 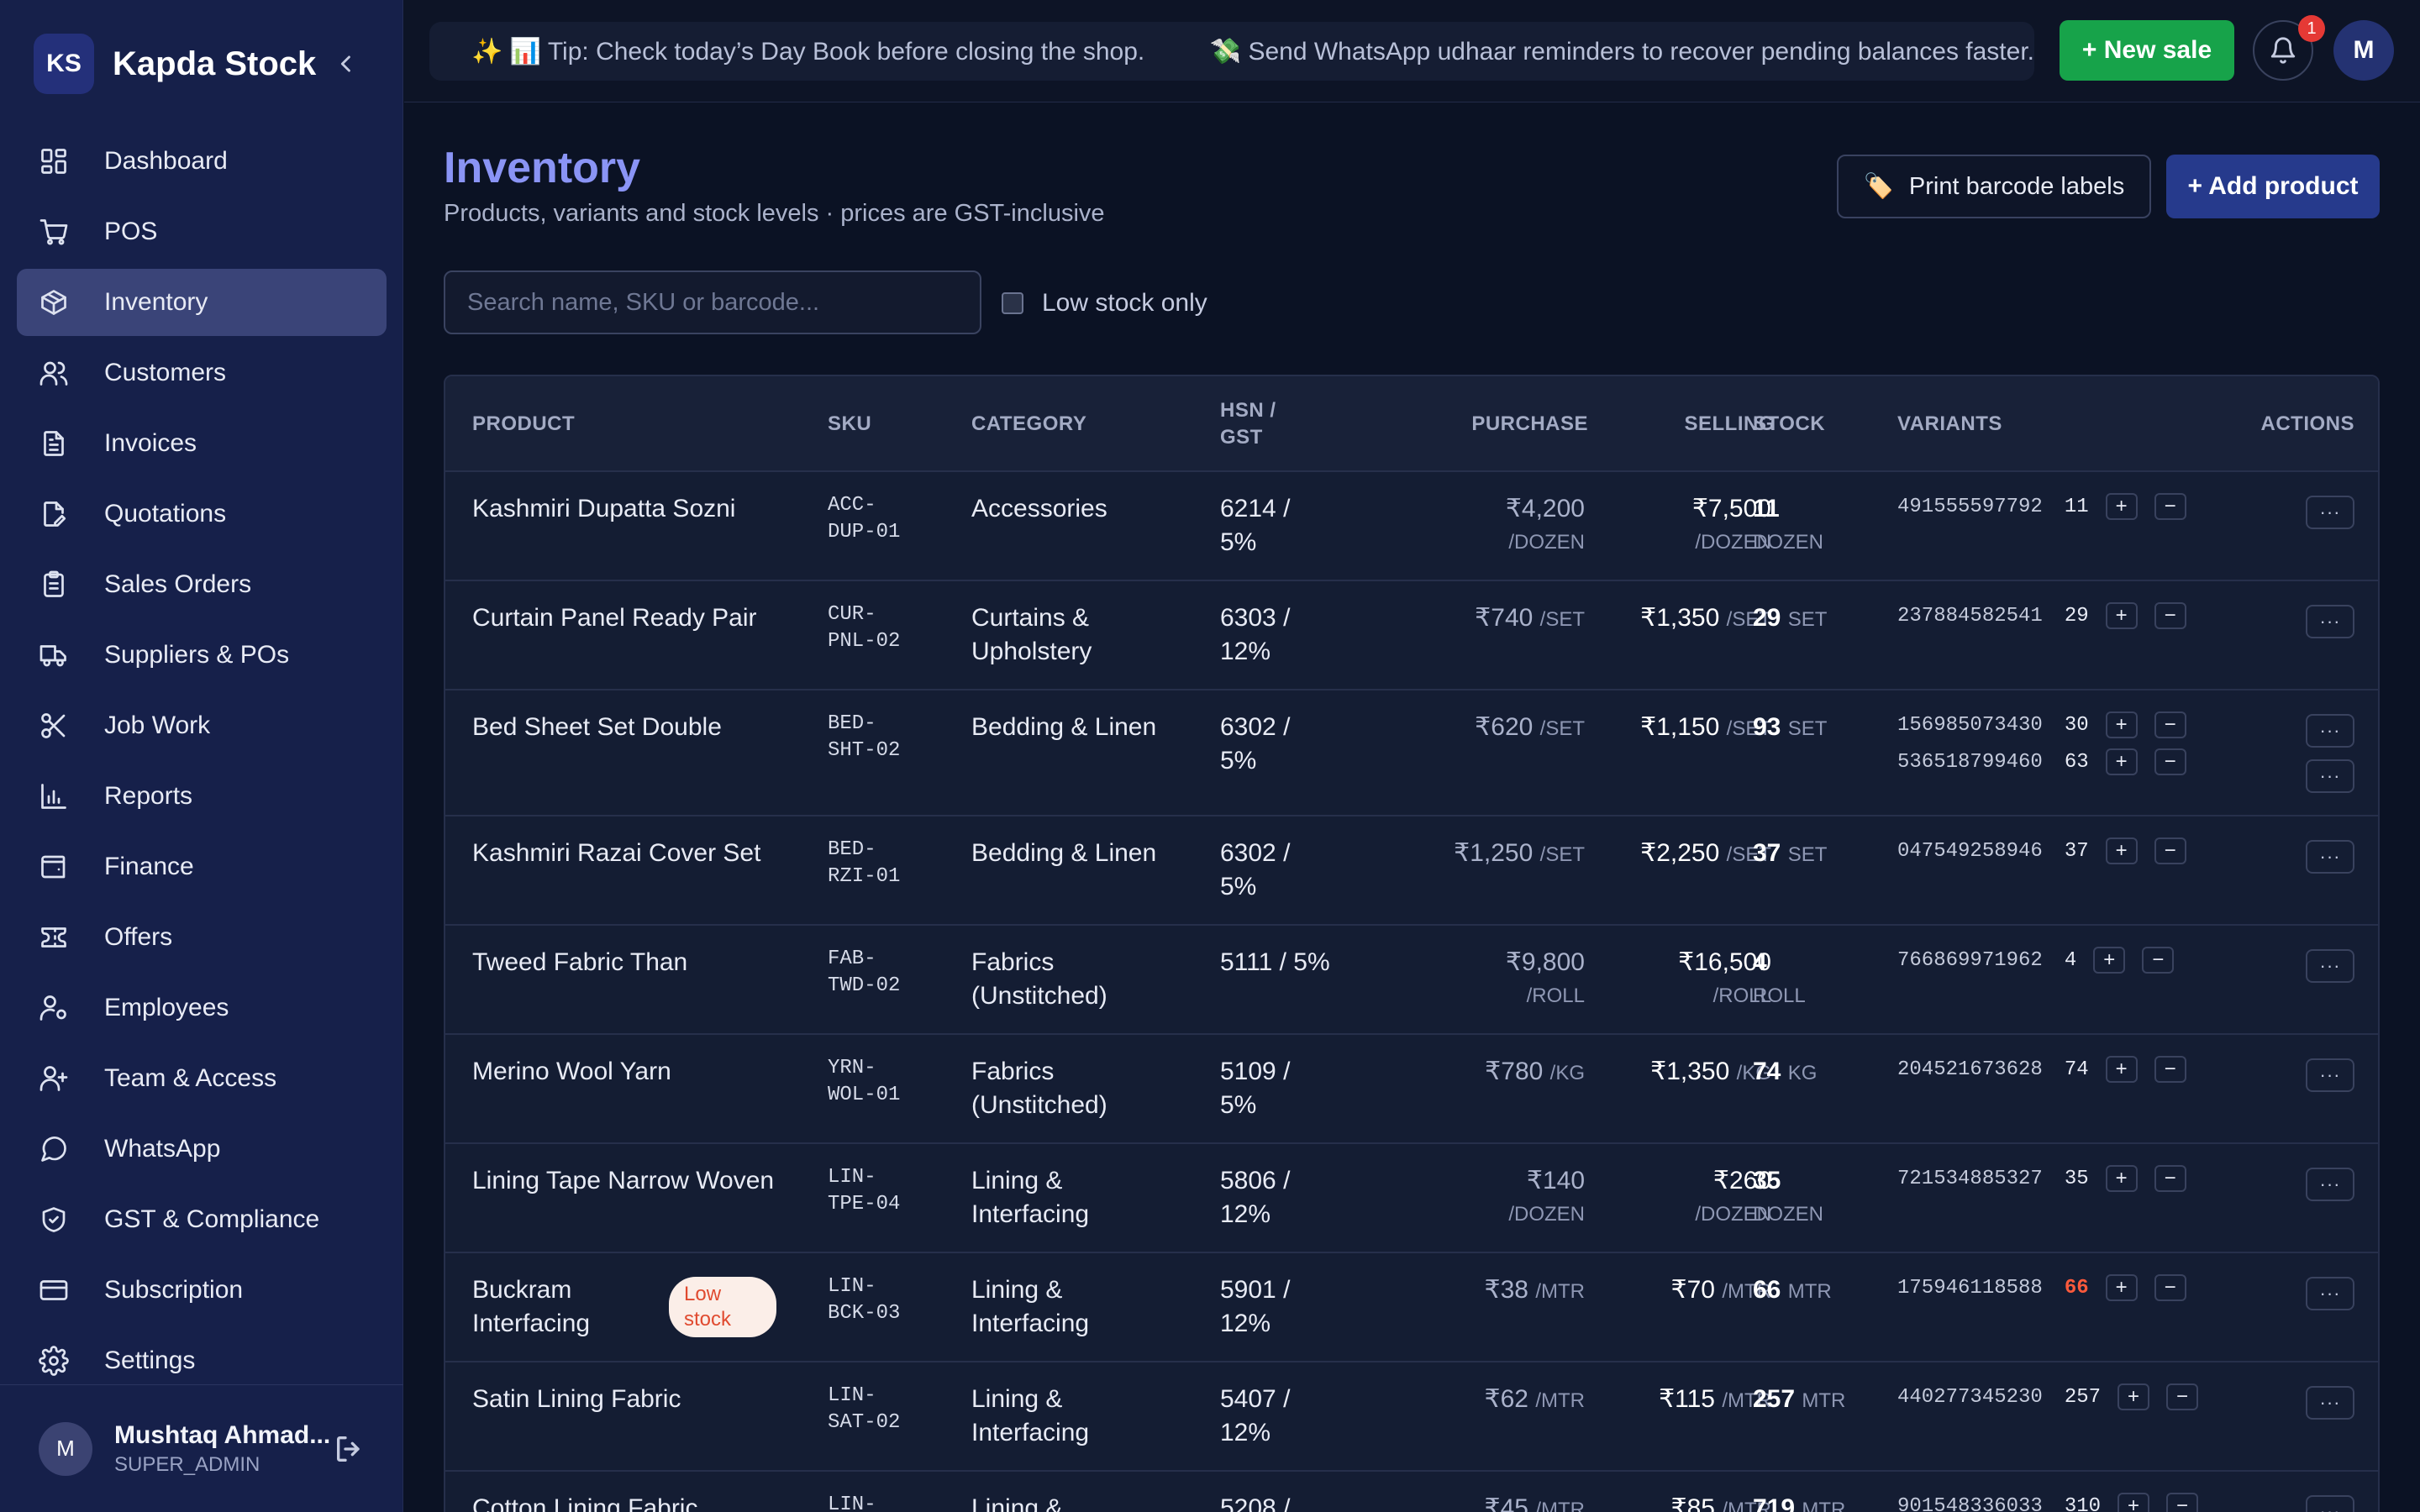 What do you see at coordinates (849, 424) in the screenshot?
I see `column-header-sku: SKU` at bounding box center [849, 424].